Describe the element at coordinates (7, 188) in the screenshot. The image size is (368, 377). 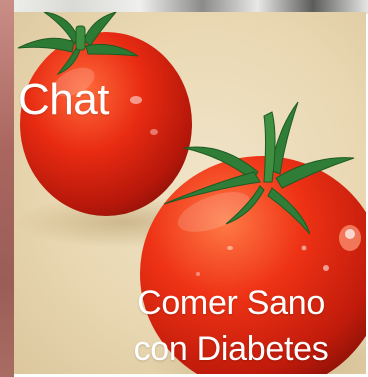
I see `left-edge-strip` at that location.